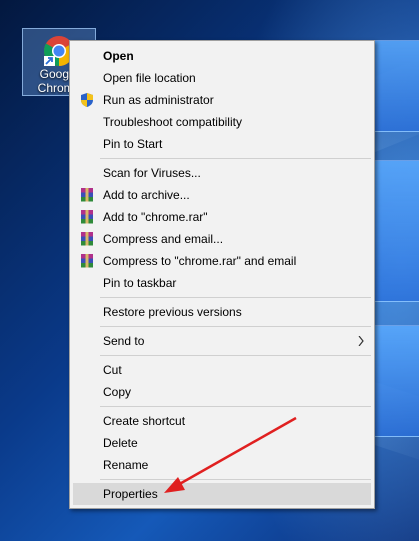  What do you see at coordinates (222, 341) in the screenshot?
I see `menu-item-send-to: Send to` at bounding box center [222, 341].